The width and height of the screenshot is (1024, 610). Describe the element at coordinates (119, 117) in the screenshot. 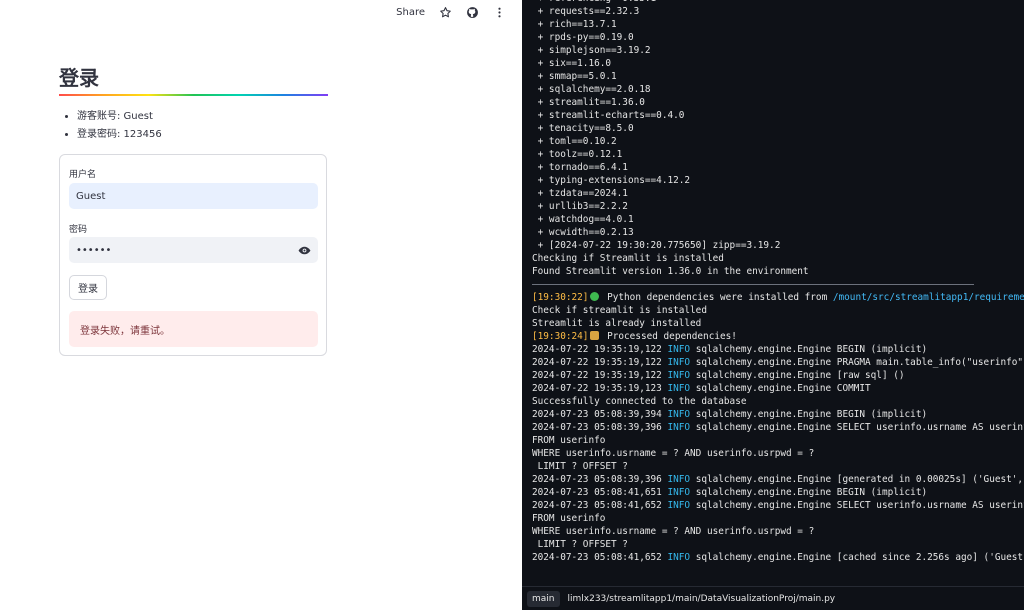

I see `guest-account-item: 游客账号: Guest` at that location.